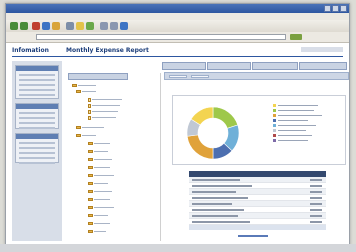 Image resolution: width=356 pixels, height=252 pixels. I want to click on search-icon, so click(70, 26).